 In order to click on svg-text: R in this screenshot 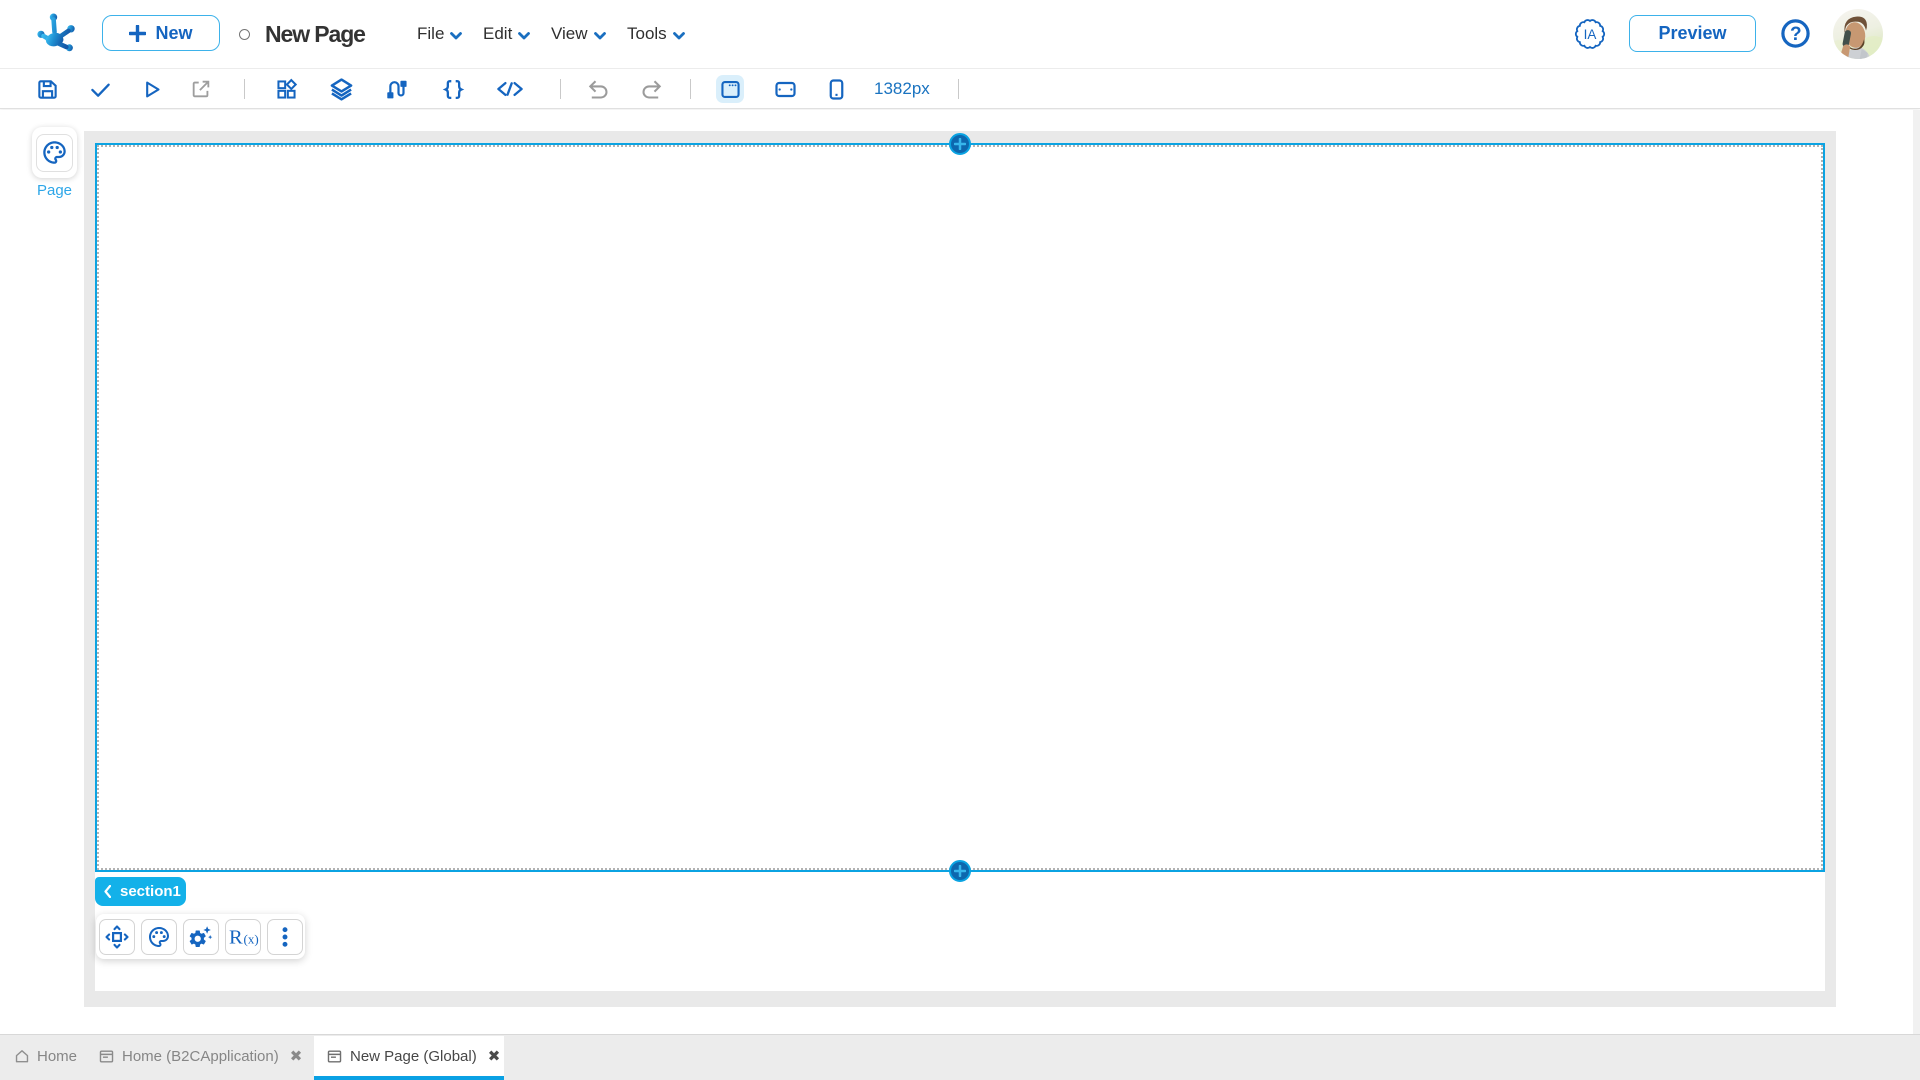, I will do `click(236, 937)`.